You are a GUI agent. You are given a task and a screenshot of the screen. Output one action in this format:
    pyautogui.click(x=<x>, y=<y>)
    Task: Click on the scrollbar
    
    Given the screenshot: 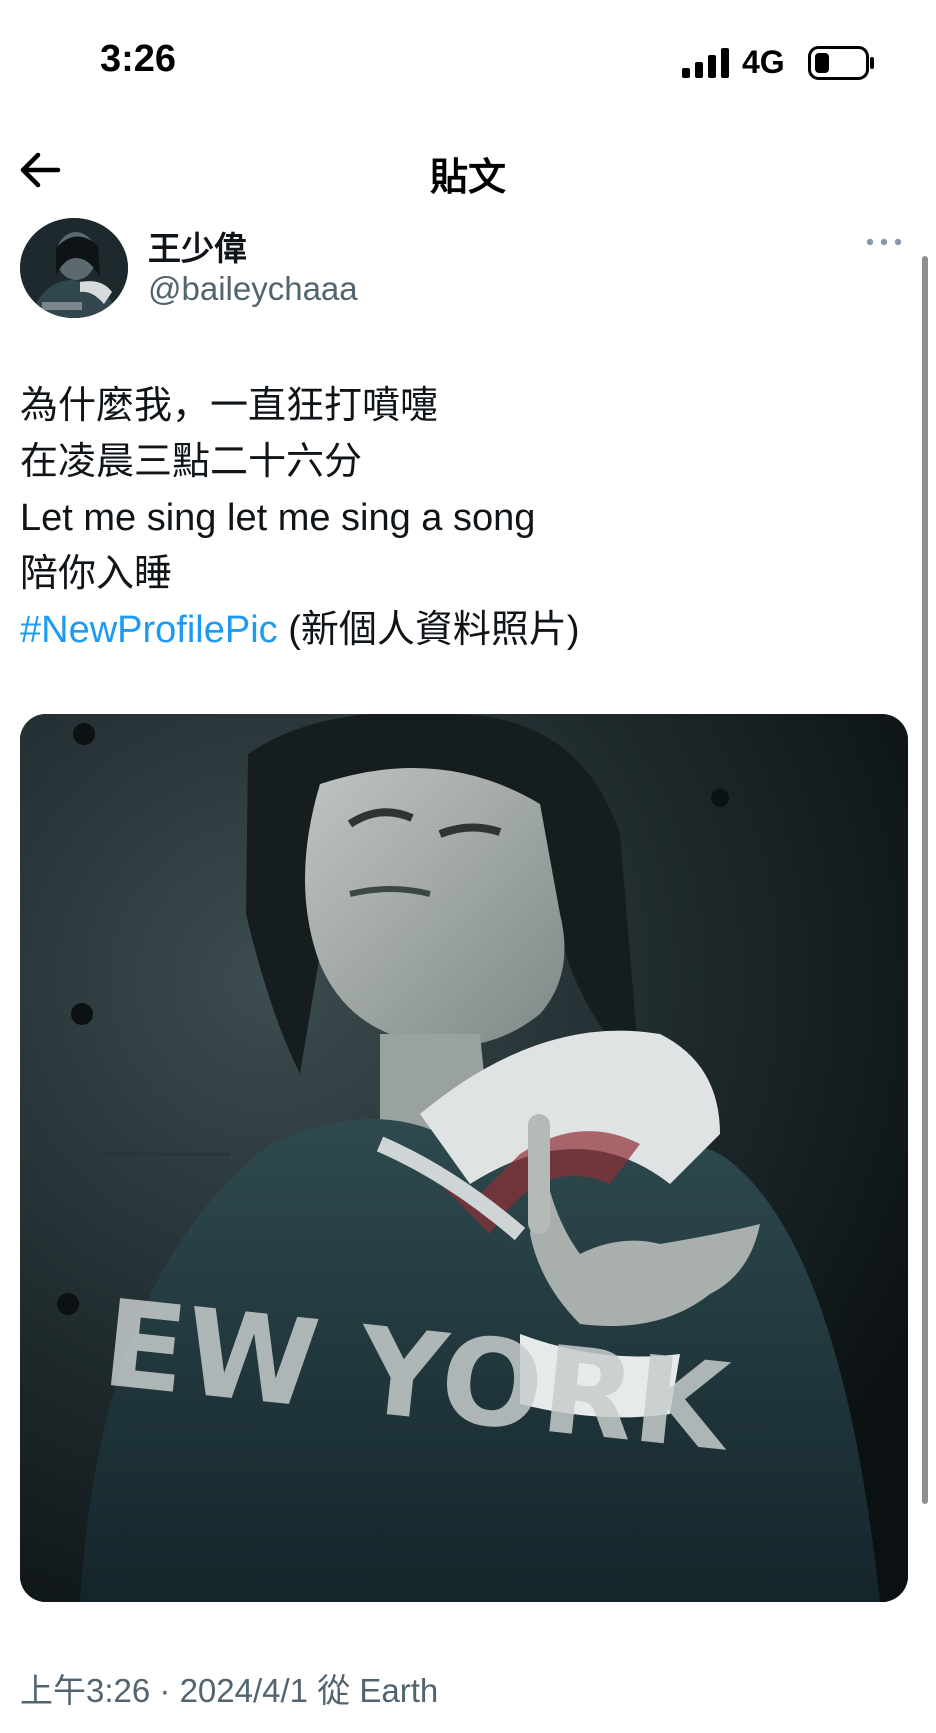 What is the action you would take?
    pyautogui.click(x=925, y=880)
    